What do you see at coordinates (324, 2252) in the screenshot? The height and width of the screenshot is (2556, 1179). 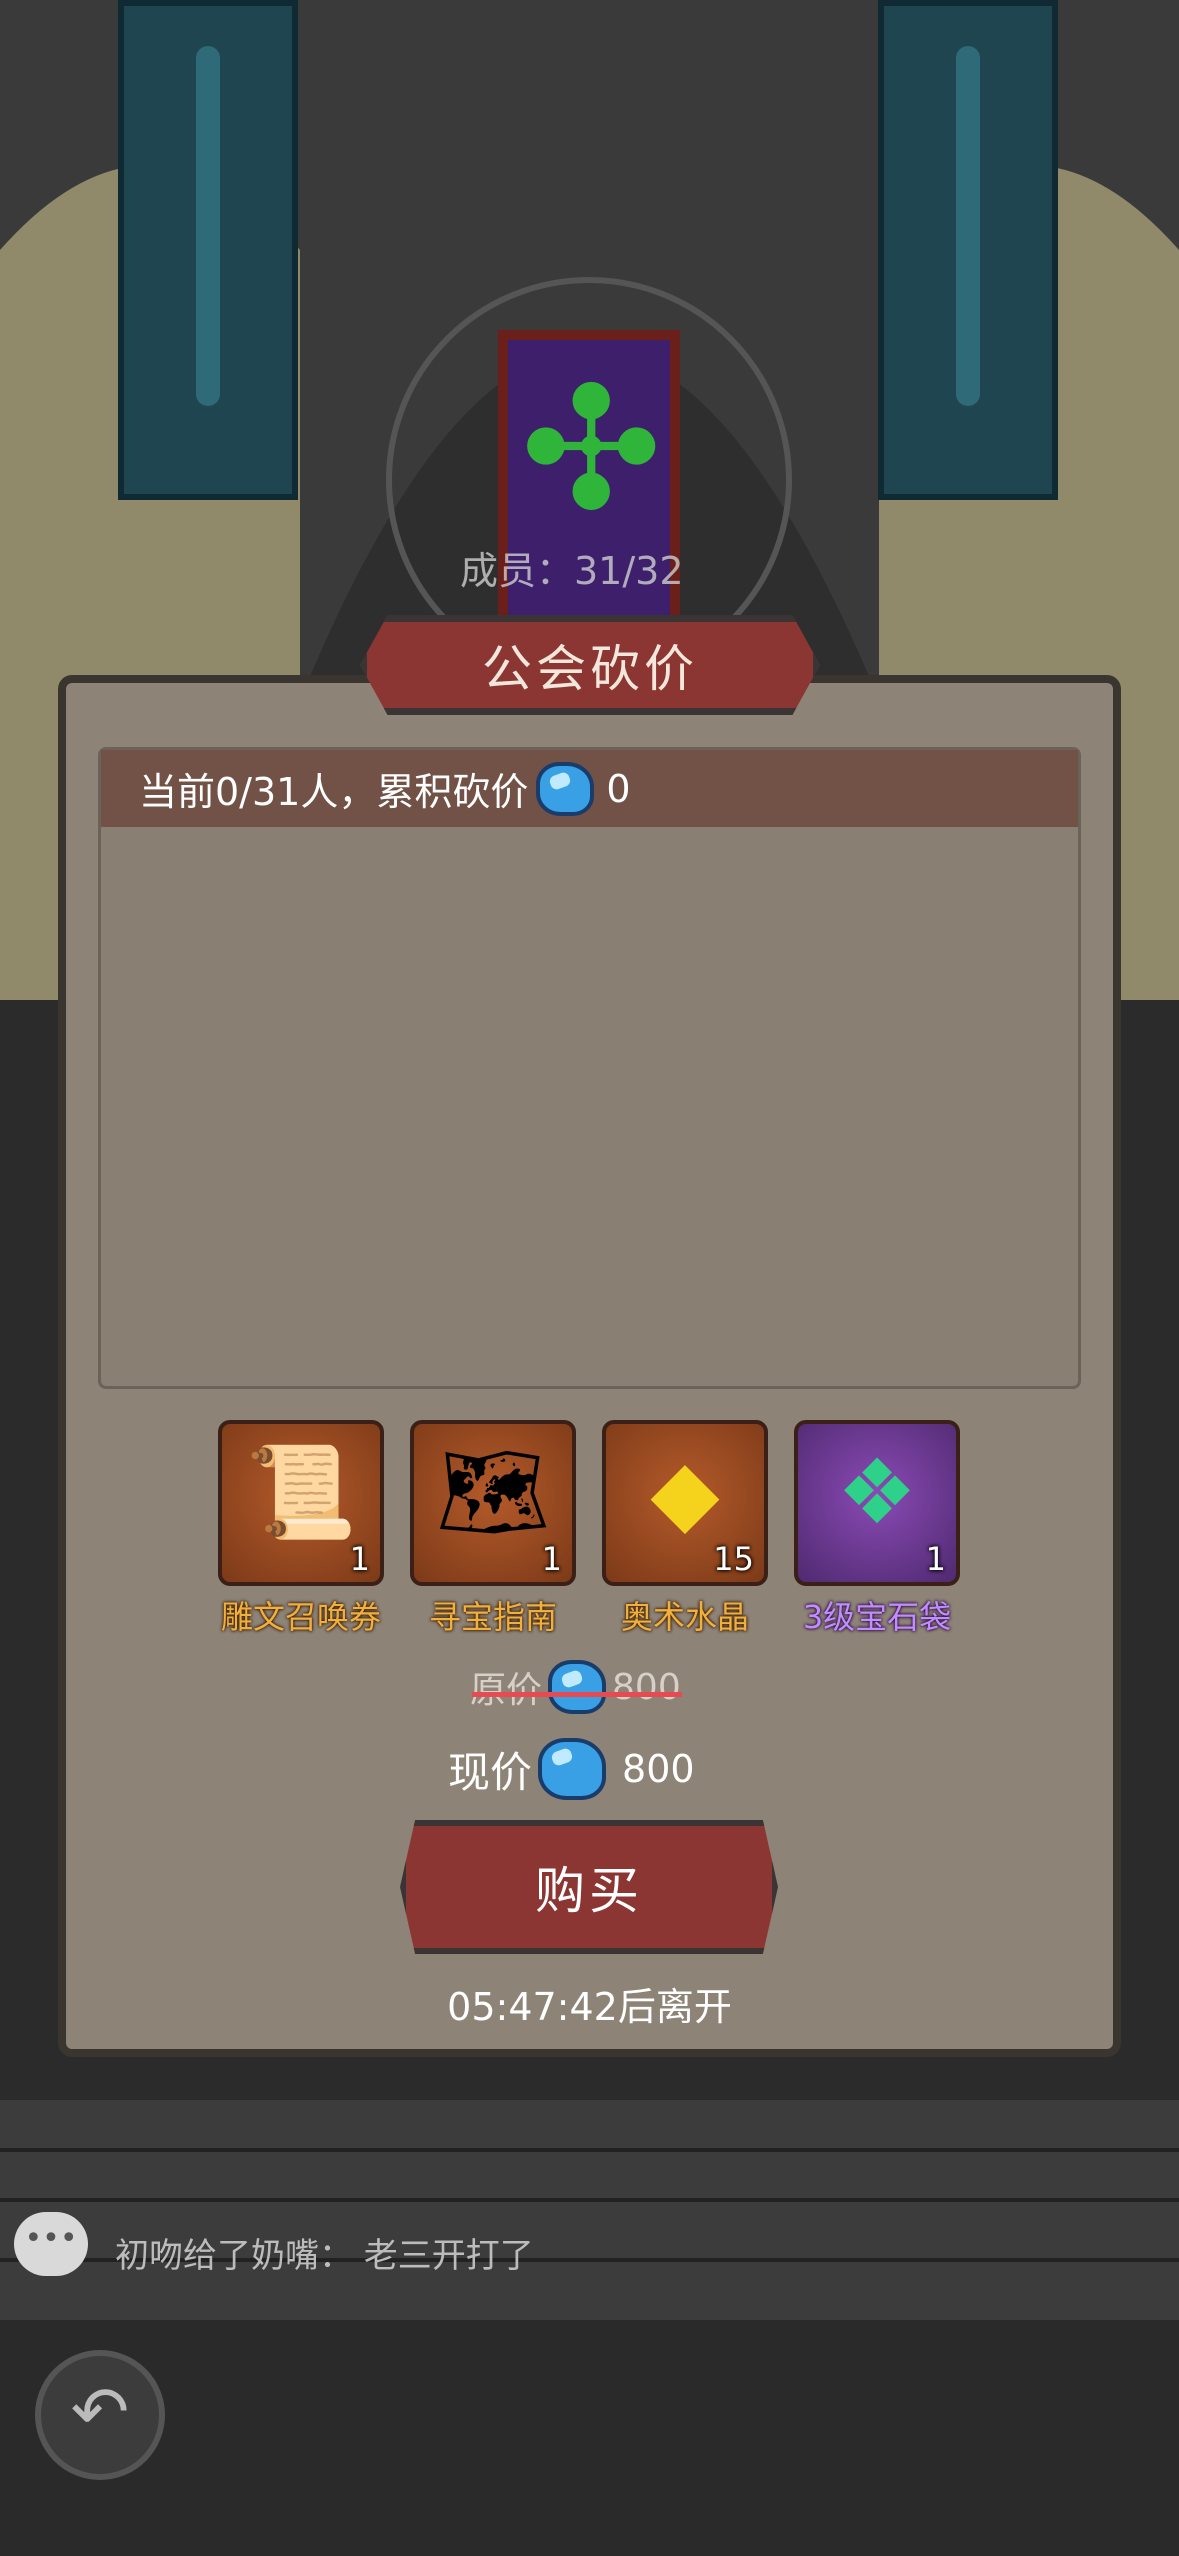 I see `chat-message: 初吻给了奶嘴： 老三开打了` at bounding box center [324, 2252].